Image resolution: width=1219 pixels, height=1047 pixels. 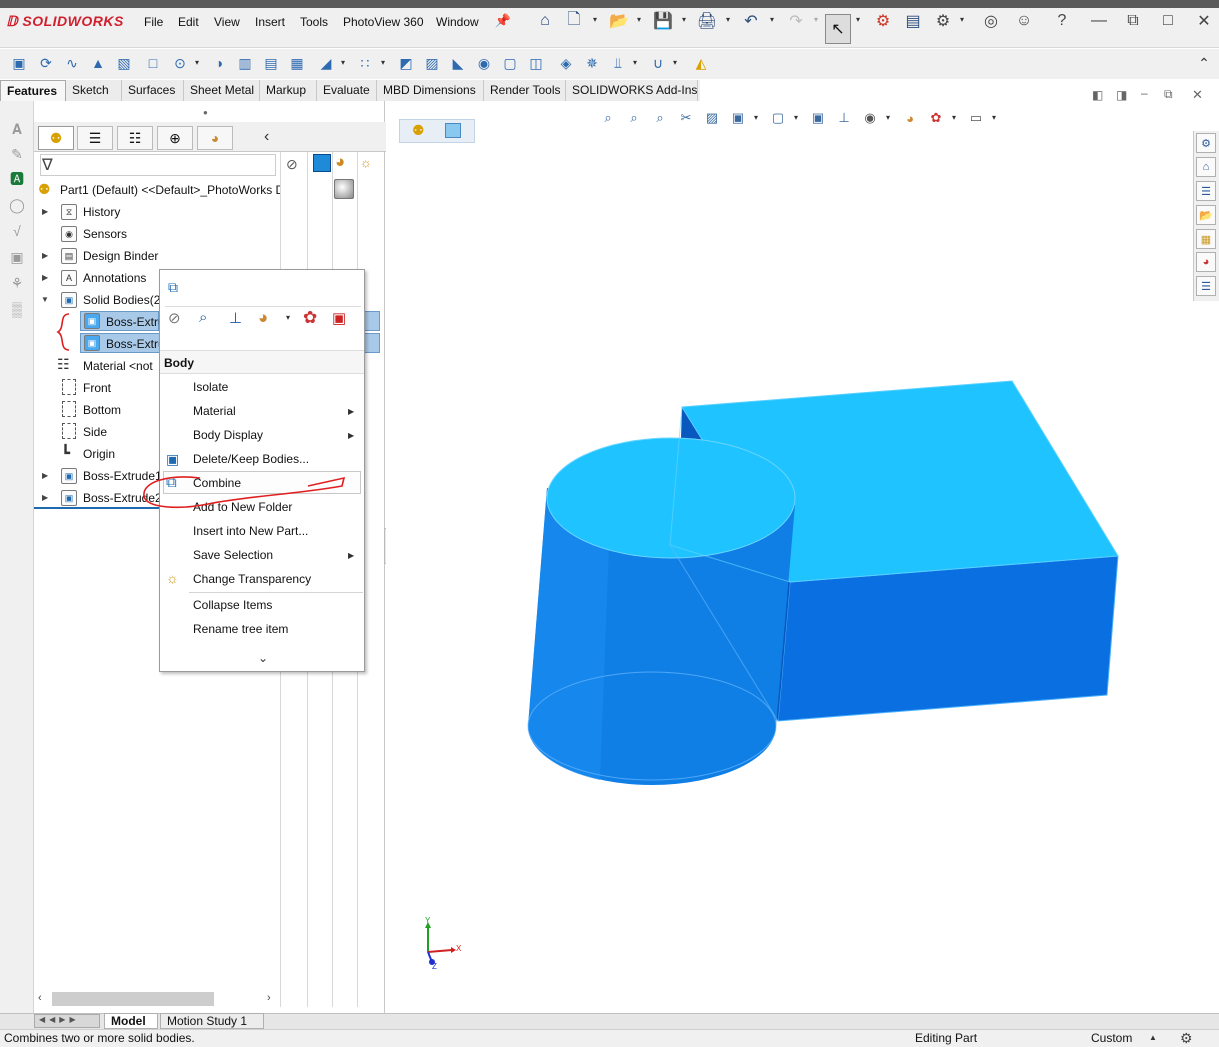 What do you see at coordinates (707, 21) in the screenshot?
I see `print-icon: 🖨` at bounding box center [707, 21].